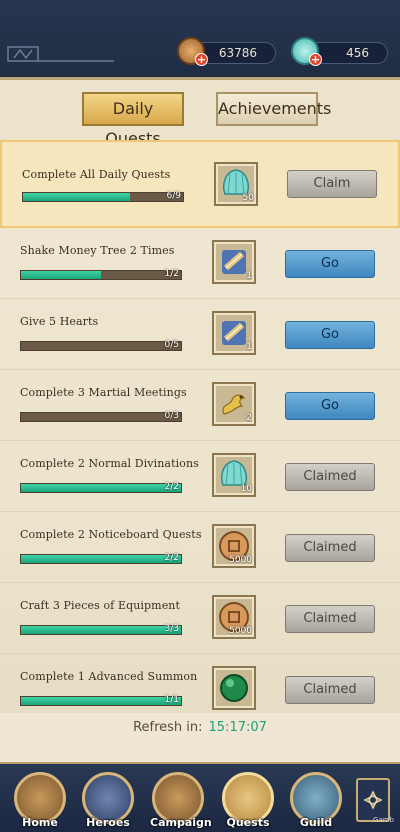  I want to click on quest-title: Complete 1 Advanced Summon, so click(109, 676).